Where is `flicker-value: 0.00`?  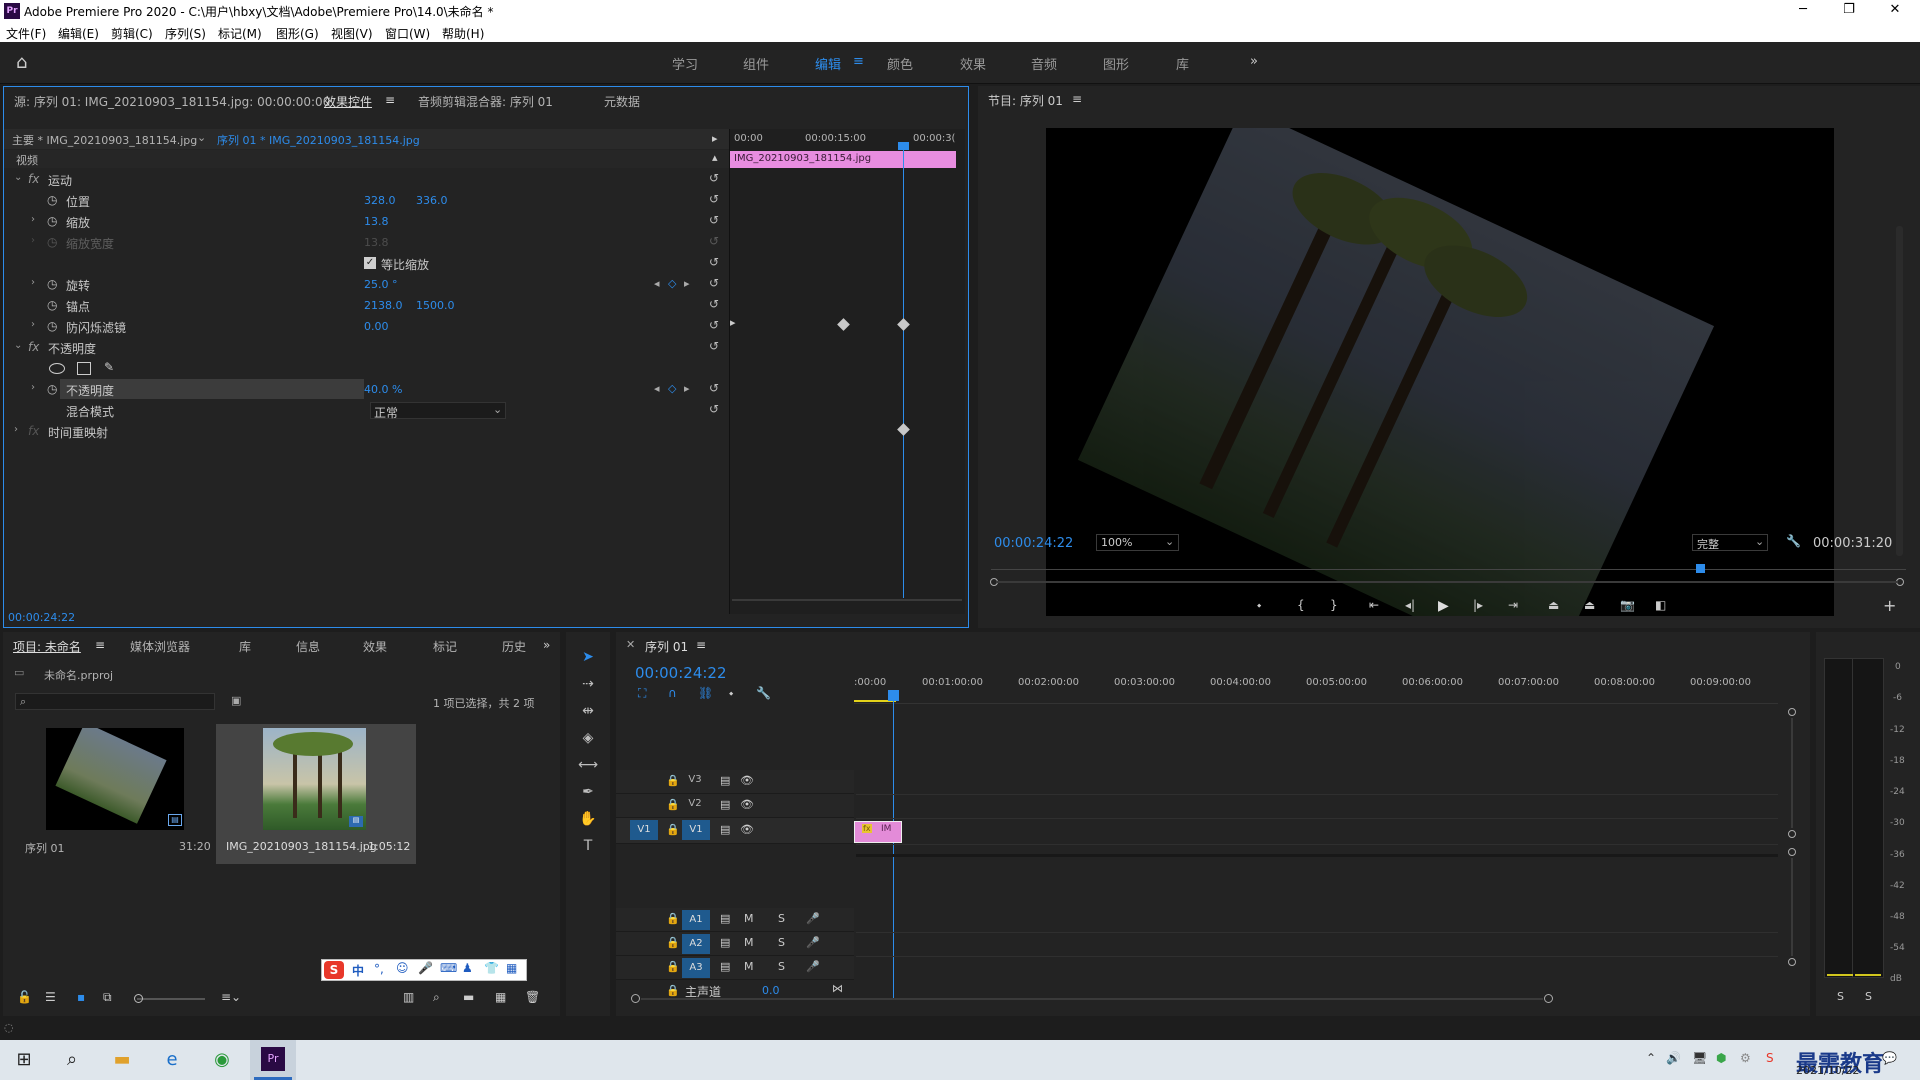 flicker-value: 0.00 is located at coordinates (376, 326).